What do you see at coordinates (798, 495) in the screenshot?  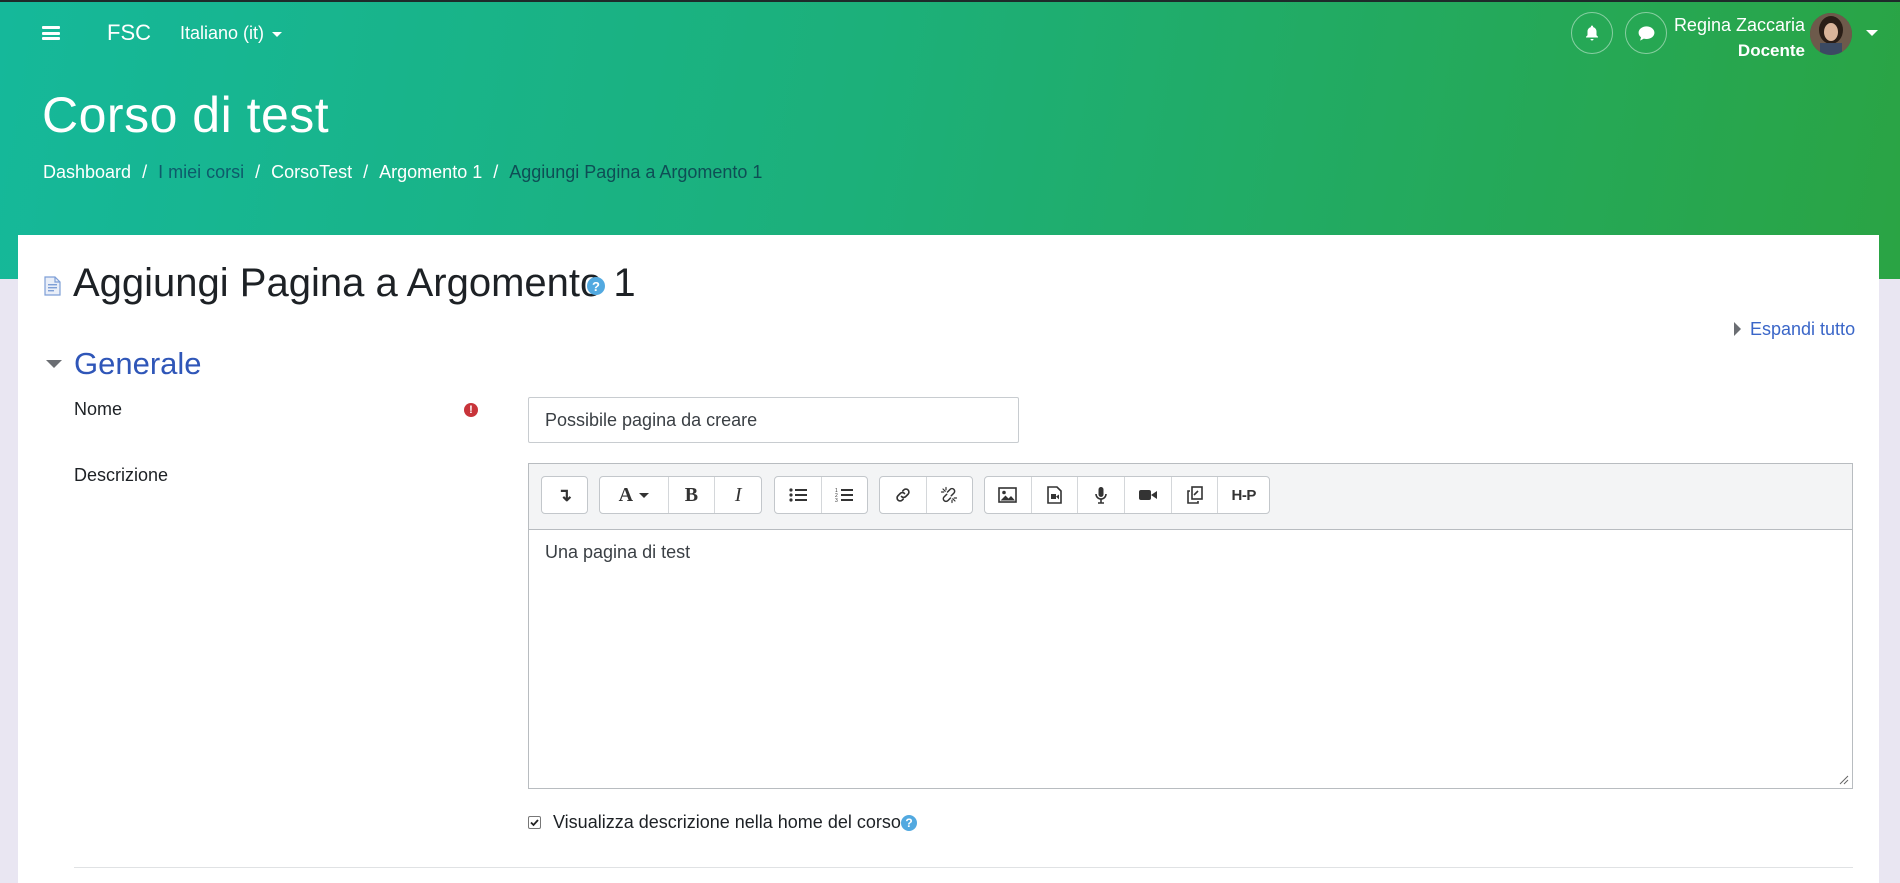 I see `unordered-list-icon` at bounding box center [798, 495].